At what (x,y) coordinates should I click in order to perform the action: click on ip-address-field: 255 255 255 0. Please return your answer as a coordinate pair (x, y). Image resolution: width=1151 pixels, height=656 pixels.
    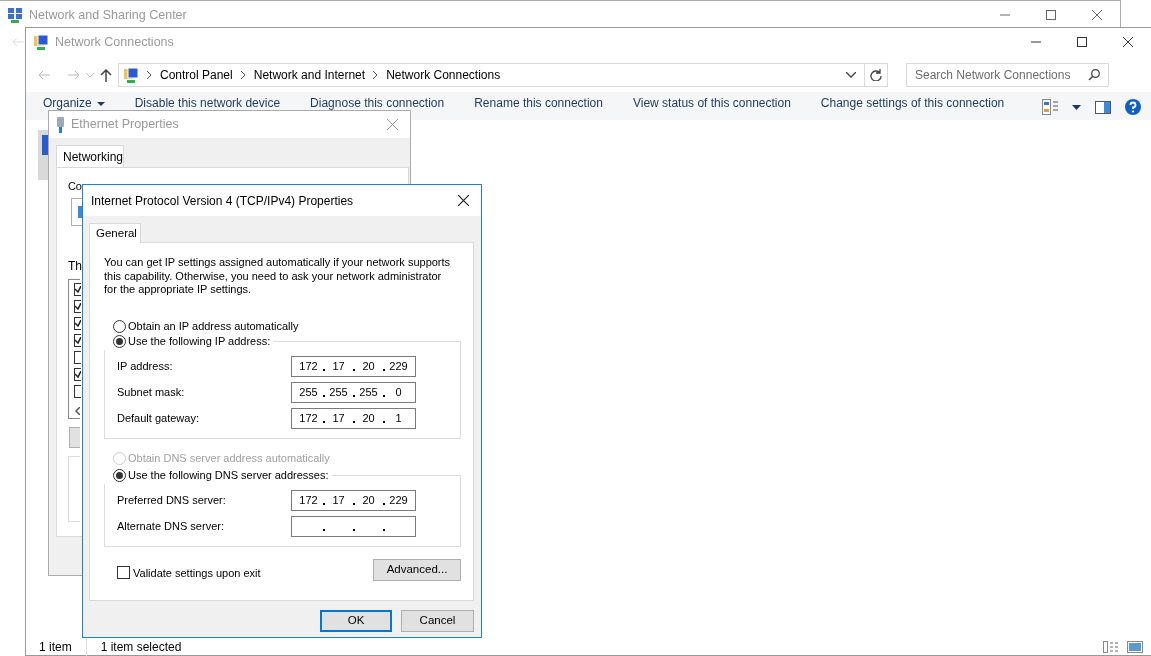
    Looking at the image, I should click on (353, 392).